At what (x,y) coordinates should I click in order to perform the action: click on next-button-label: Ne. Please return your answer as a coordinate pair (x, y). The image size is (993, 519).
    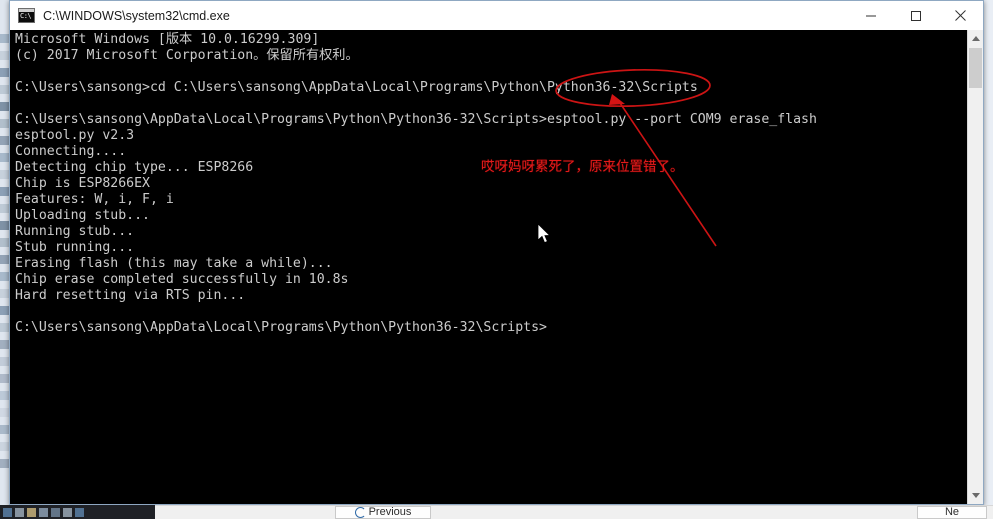
    Looking at the image, I should click on (952, 512).